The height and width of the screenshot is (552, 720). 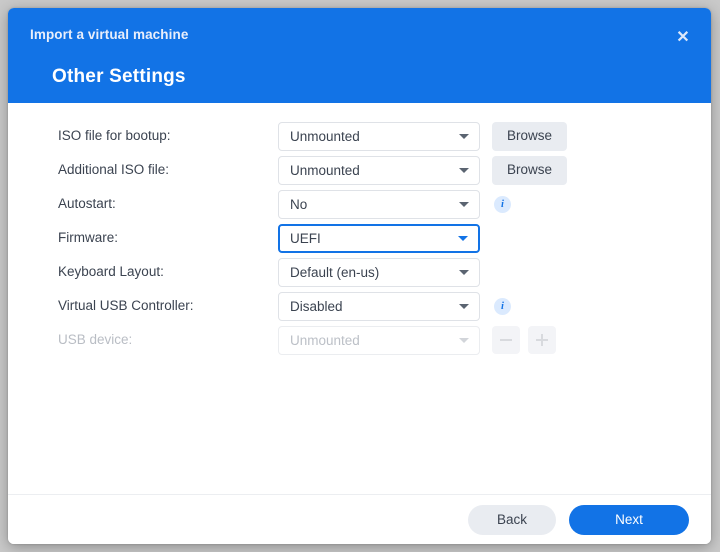 What do you see at coordinates (111, 272) in the screenshot?
I see `label-keyboard-layout: Keyboard Layout:` at bounding box center [111, 272].